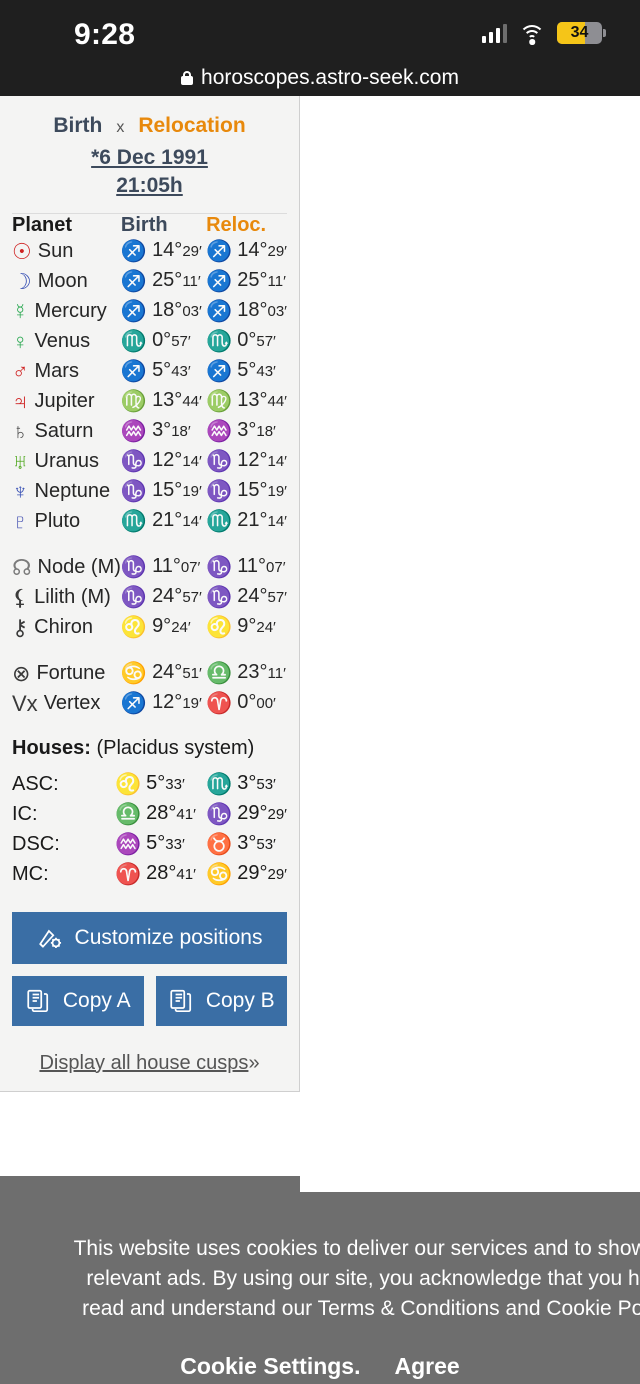  I want to click on birth-time-value: 21:05h, so click(149, 185).